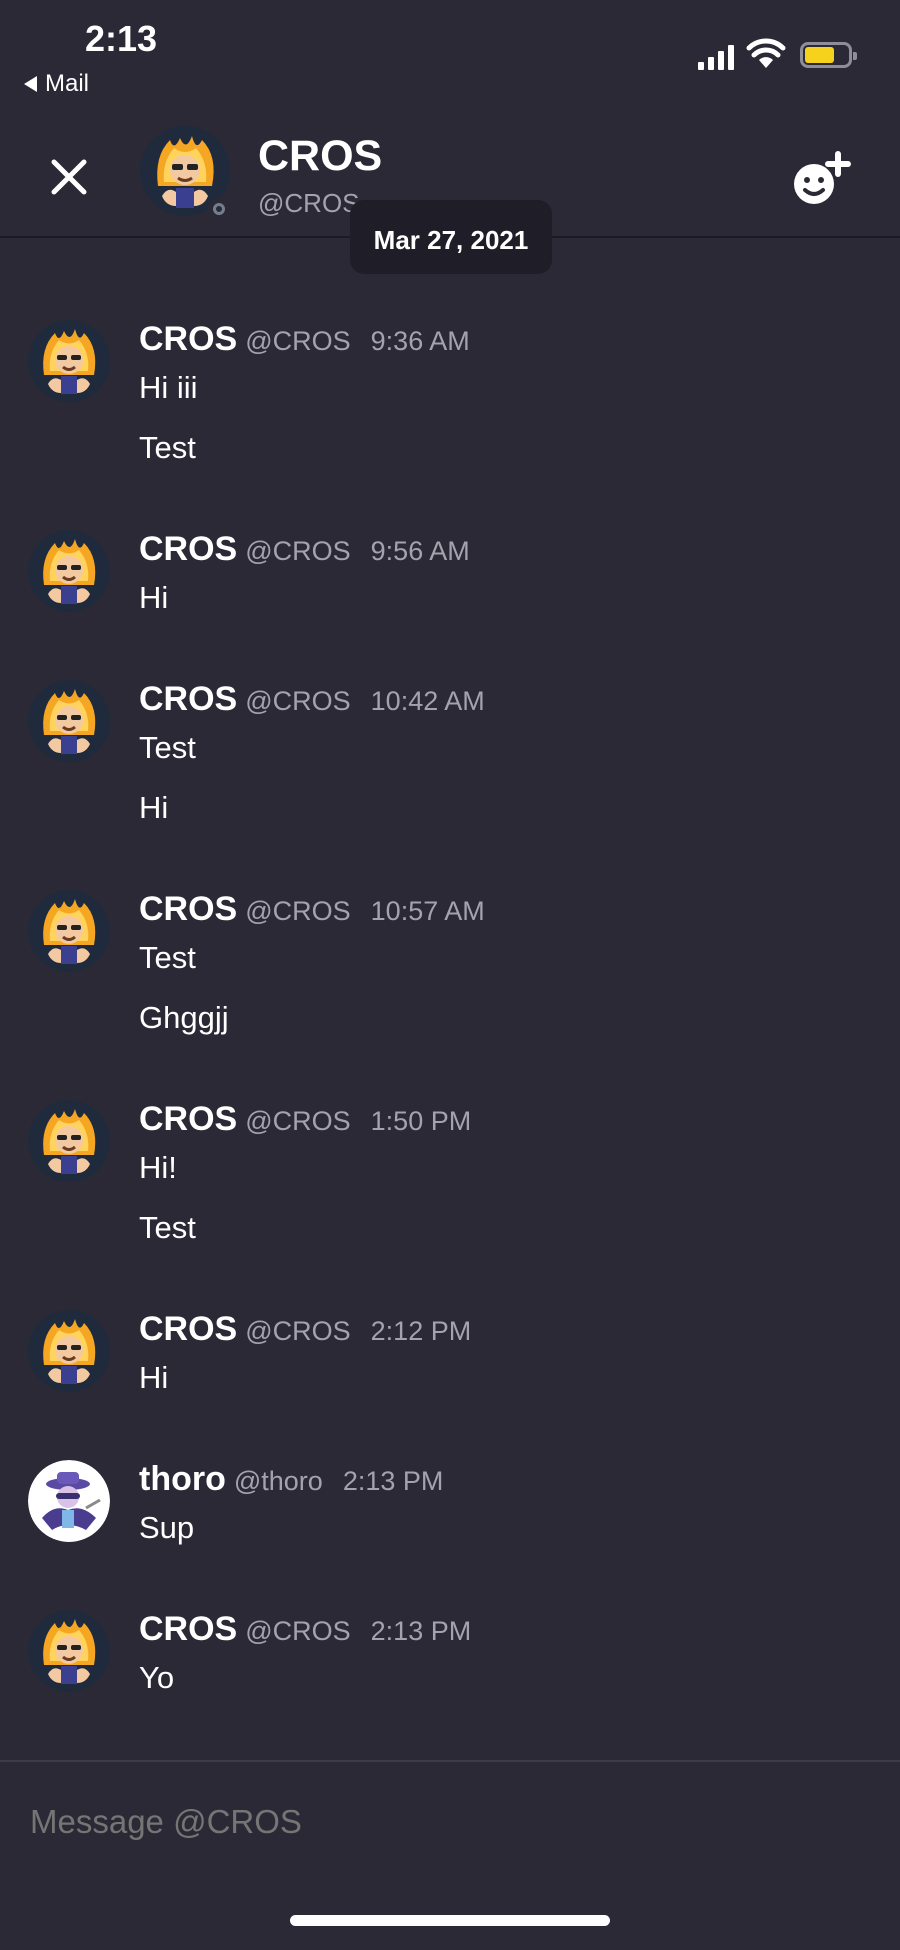 Image resolution: width=900 pixels, height=1950 pixels. I want to click on message-input, so click(450, 1822).